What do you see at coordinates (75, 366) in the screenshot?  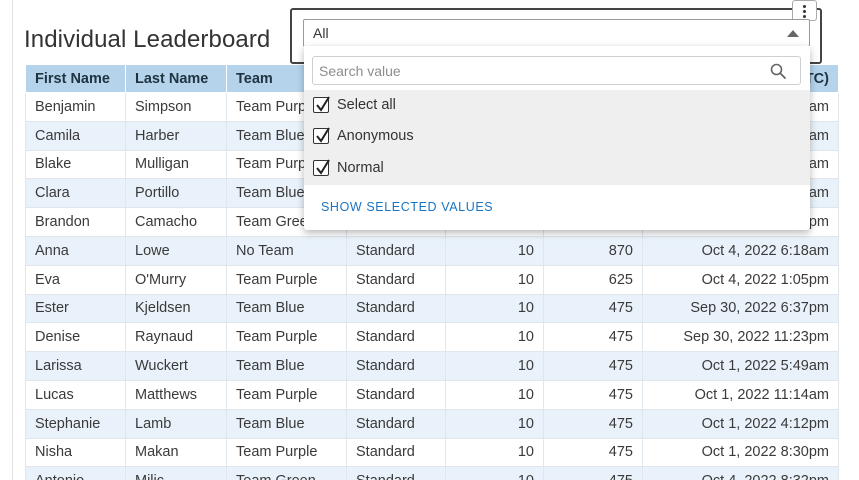 I see `table-cell: Larissa` at bounding box center [75, 366].